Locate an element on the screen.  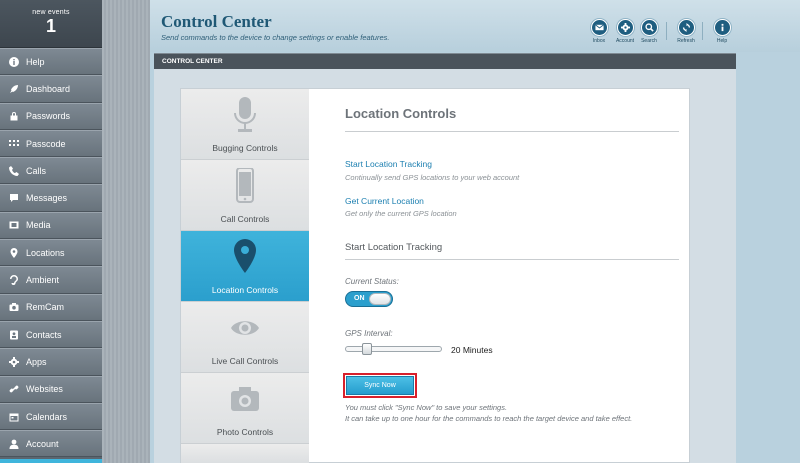
refresh-button: Refresh is located at coordinates (686, 31).